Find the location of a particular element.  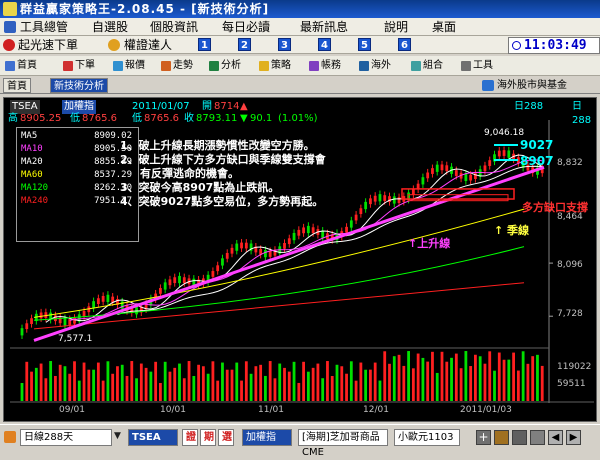

annotation-1: 1、破上升線長期漲勢慣性改變空方勝。 is located at coordinates (217, 145).